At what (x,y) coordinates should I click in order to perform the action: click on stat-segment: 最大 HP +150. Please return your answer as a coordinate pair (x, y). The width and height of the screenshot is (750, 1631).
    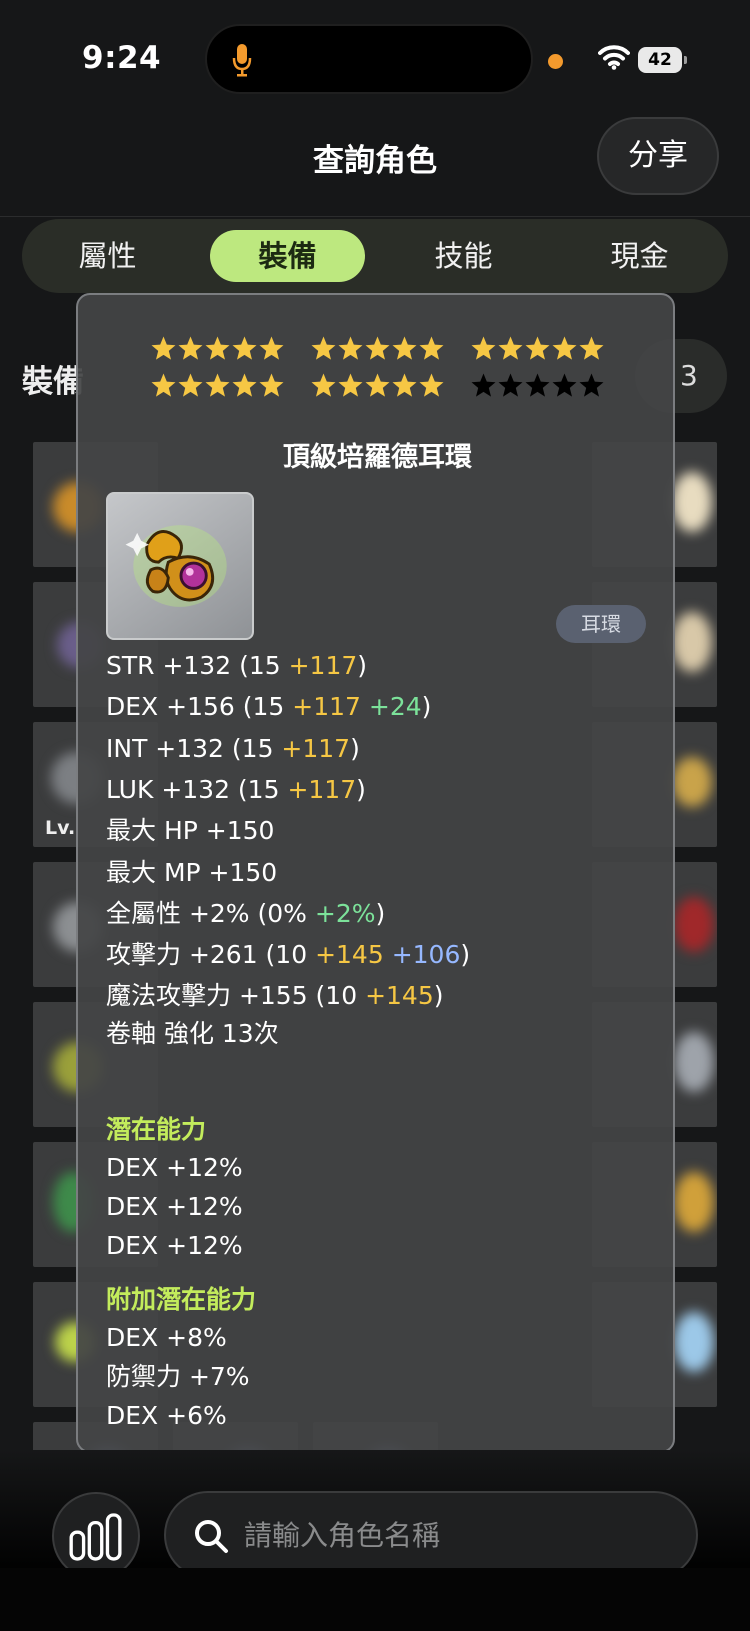
    Looking at the image, I should click on (190, 831).